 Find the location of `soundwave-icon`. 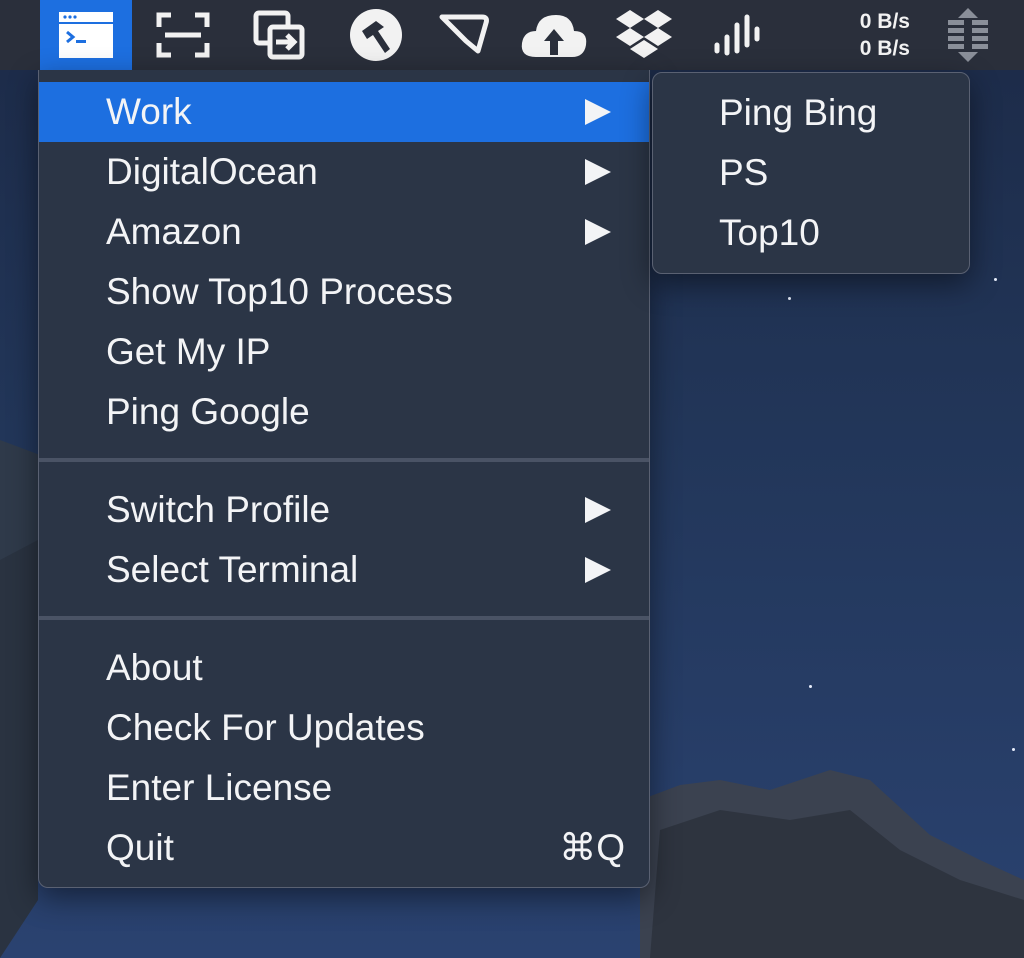

soundwave-icon is located at coordinates (738, 35).